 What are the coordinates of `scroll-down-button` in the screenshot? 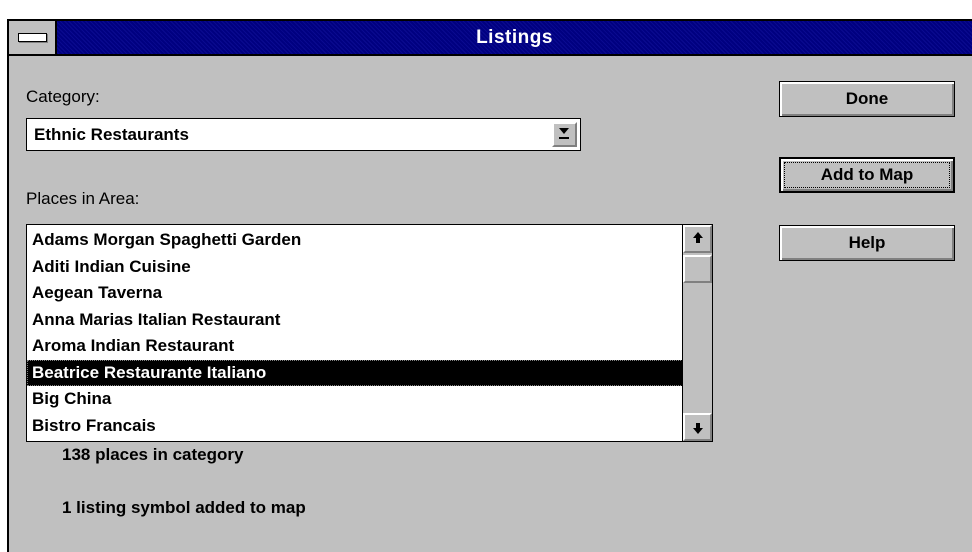 It's located at (697, 427).